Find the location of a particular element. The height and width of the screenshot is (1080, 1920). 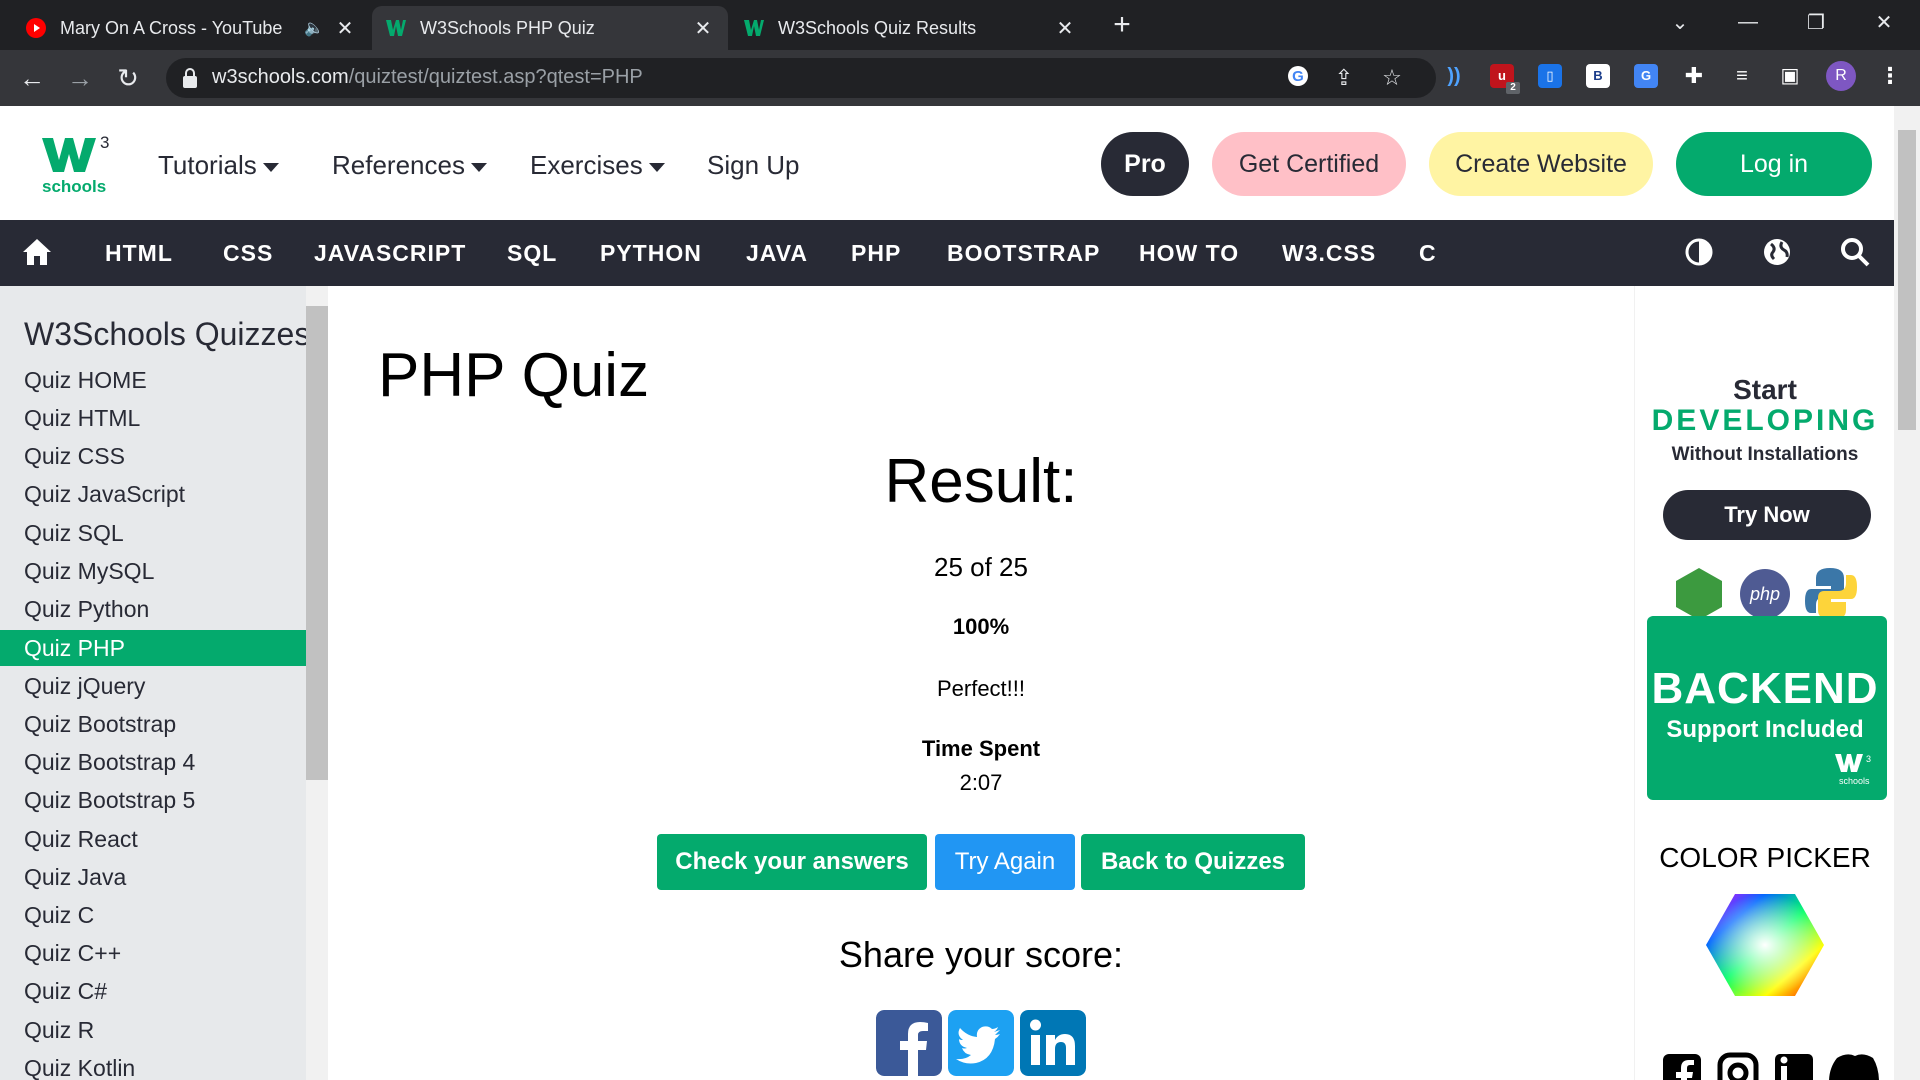

docs-extension-icon: ▯ is located at coordinates (1550, 76).